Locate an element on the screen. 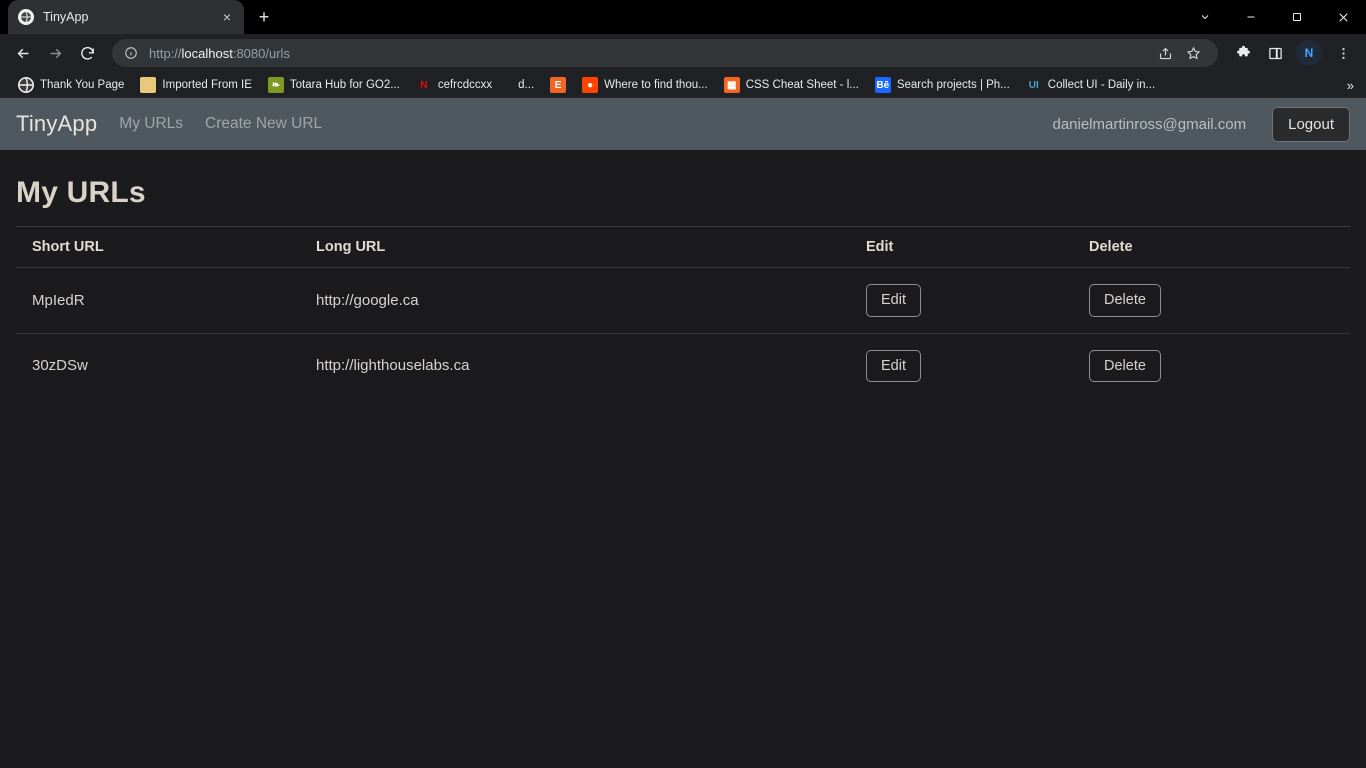  tab-search-chevron-icon is located at coordinates (1205, 17).